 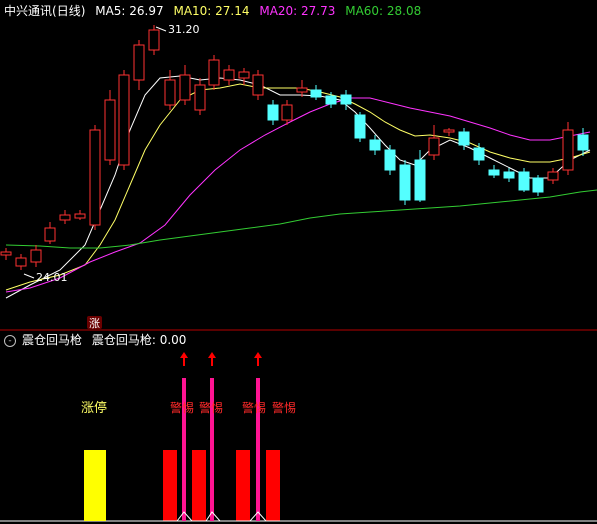 What do you see at coordinates (28, 11) in the screenshot?
I see `stock-name: 中兴通讯` at bounding box center [28, 11].